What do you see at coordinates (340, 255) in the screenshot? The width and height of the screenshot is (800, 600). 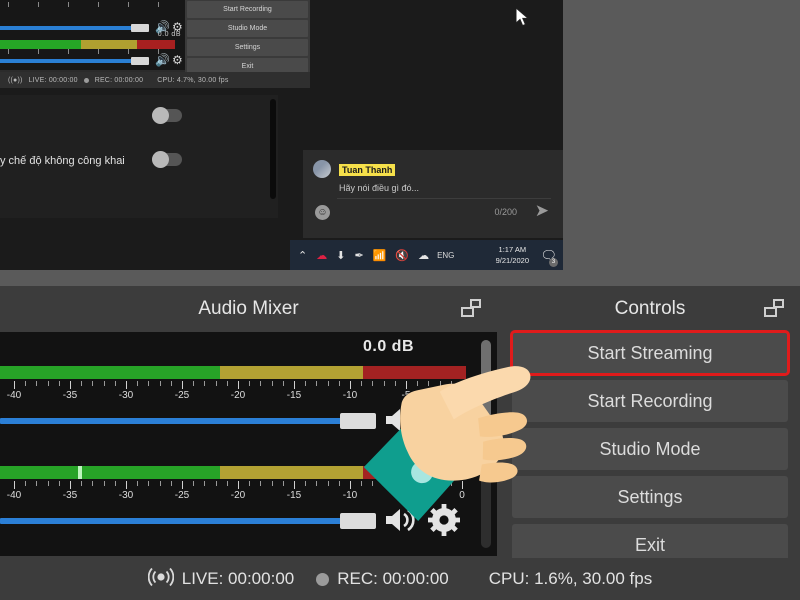 I see `download-icon: ⬇` at bounding box center [340, 255].